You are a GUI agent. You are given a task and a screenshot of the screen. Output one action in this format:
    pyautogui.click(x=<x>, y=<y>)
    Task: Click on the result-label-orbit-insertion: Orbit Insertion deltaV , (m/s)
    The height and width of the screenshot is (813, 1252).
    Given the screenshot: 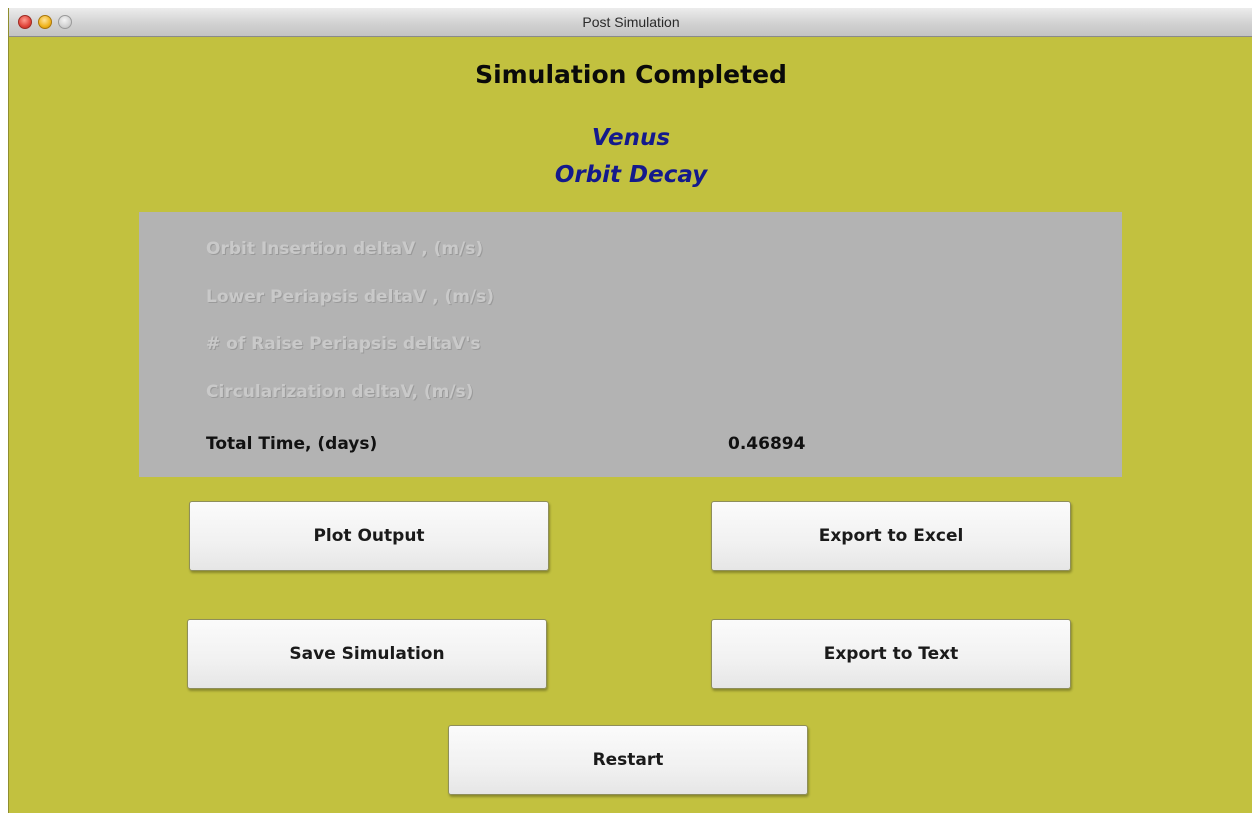 What is the action you would take?
    pyautogui.click(x=345, y=249)
    